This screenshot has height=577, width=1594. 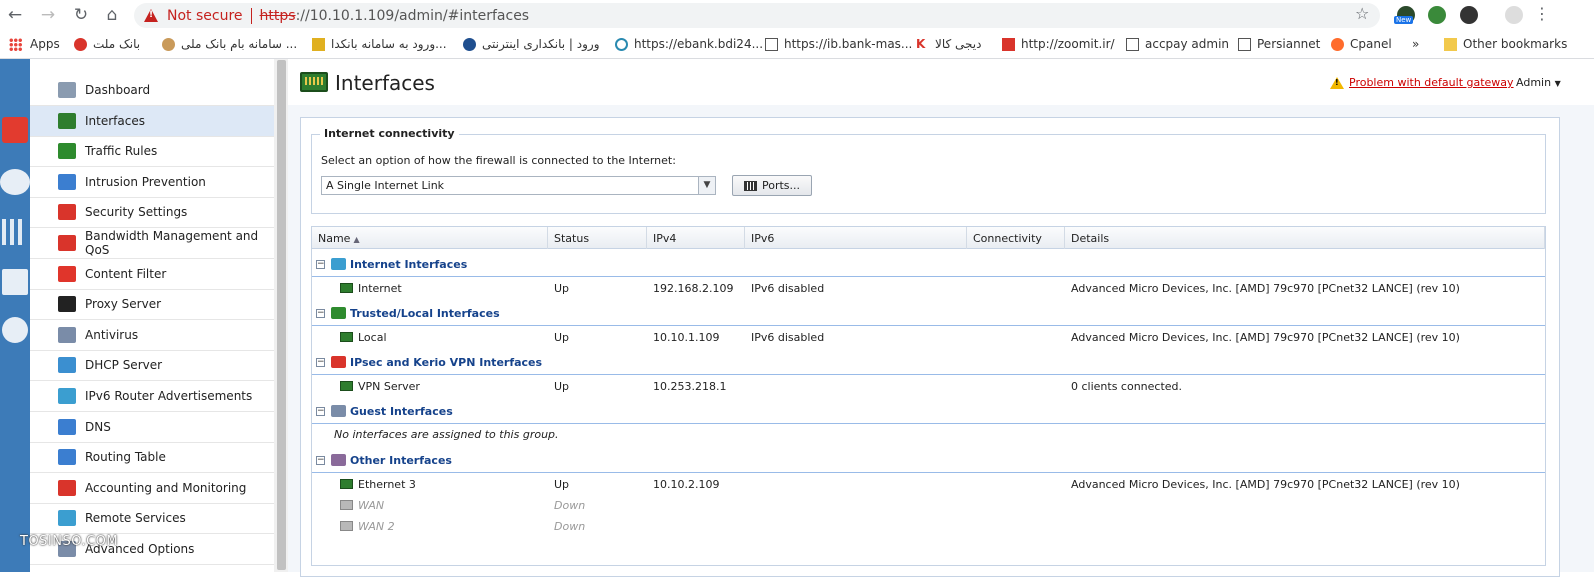 What do you see at coordinates (152, 366) in the screenshot?
I see `sidebar-item-dhcp-server: DHCP Server` at bounding box center [152, 366].